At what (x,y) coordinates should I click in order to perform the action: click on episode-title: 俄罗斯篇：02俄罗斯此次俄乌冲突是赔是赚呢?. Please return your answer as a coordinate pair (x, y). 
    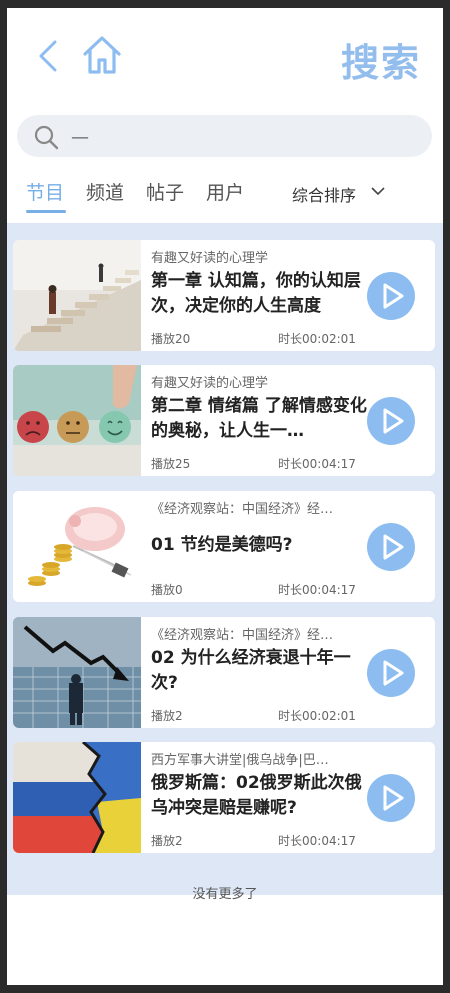
    Looking at the image, I should click on (256, 795).